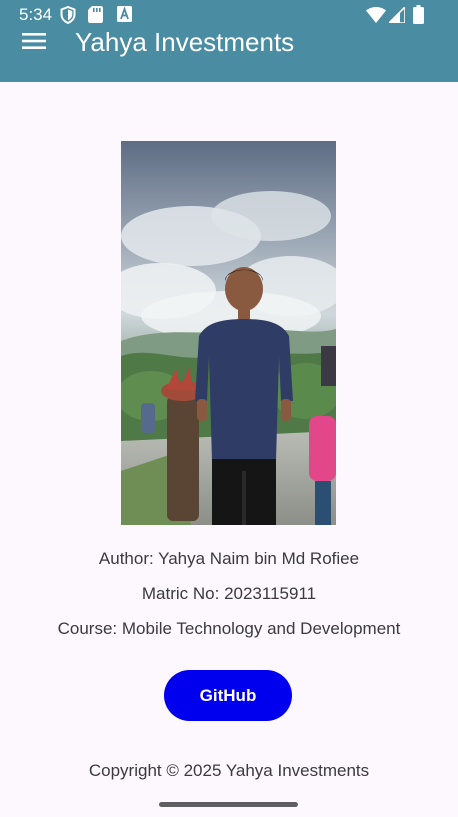 The width and height of the screenshot is (458, 817). What do you see at coordinates (36, 14) in the screenshot?
I see `status-time: 5:34` at bounding box center [36, 14].